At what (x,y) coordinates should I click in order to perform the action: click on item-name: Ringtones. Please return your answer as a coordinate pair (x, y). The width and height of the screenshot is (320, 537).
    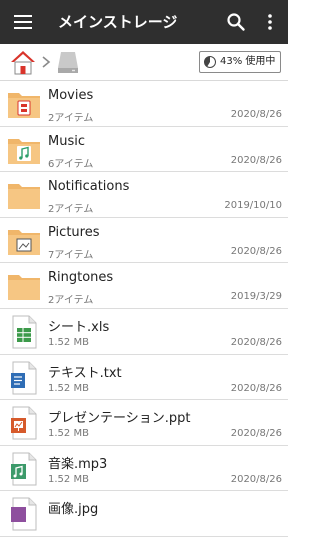
    Looking at the image, I should click on (81, 278).